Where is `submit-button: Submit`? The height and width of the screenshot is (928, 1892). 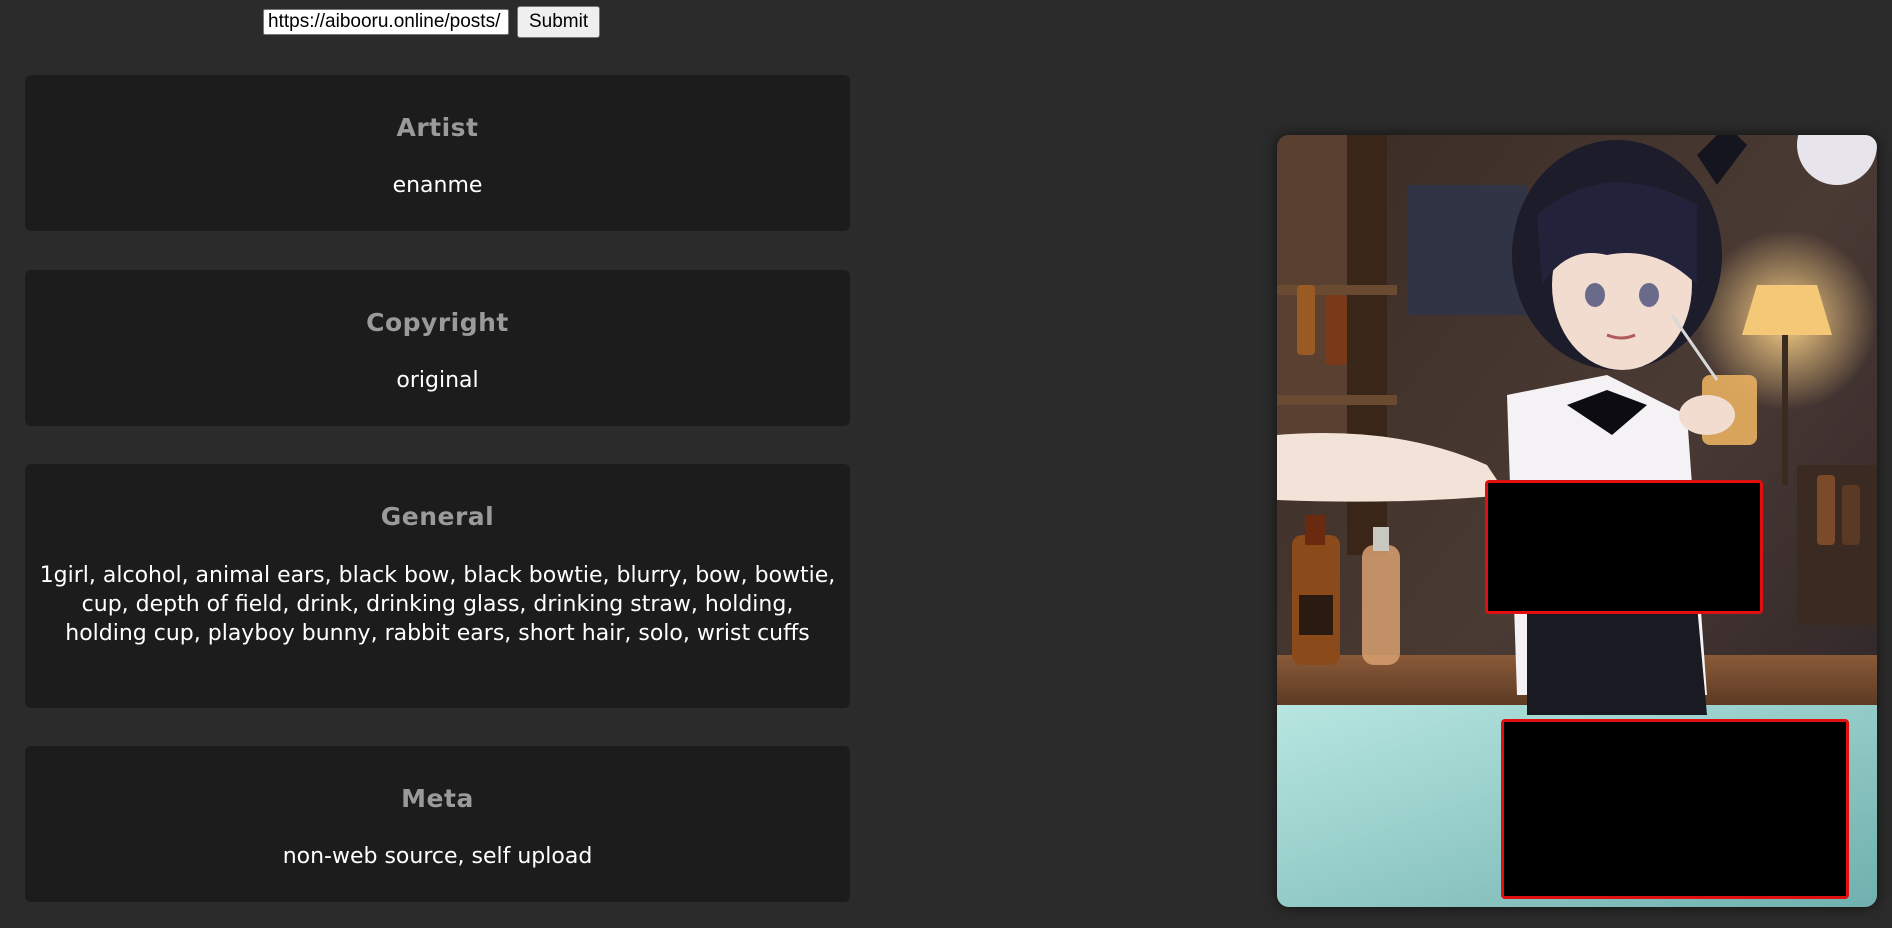 submit-button: Submit is located at coordinates (559, 22).